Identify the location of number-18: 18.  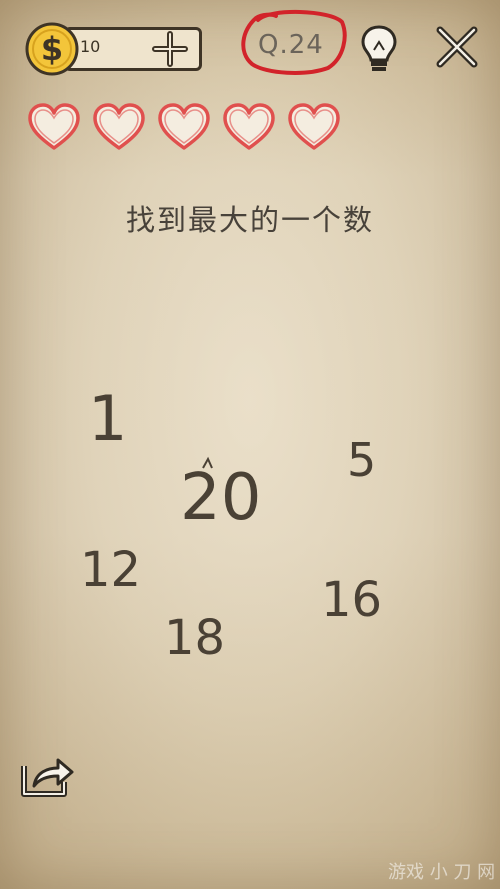
(194, 638).